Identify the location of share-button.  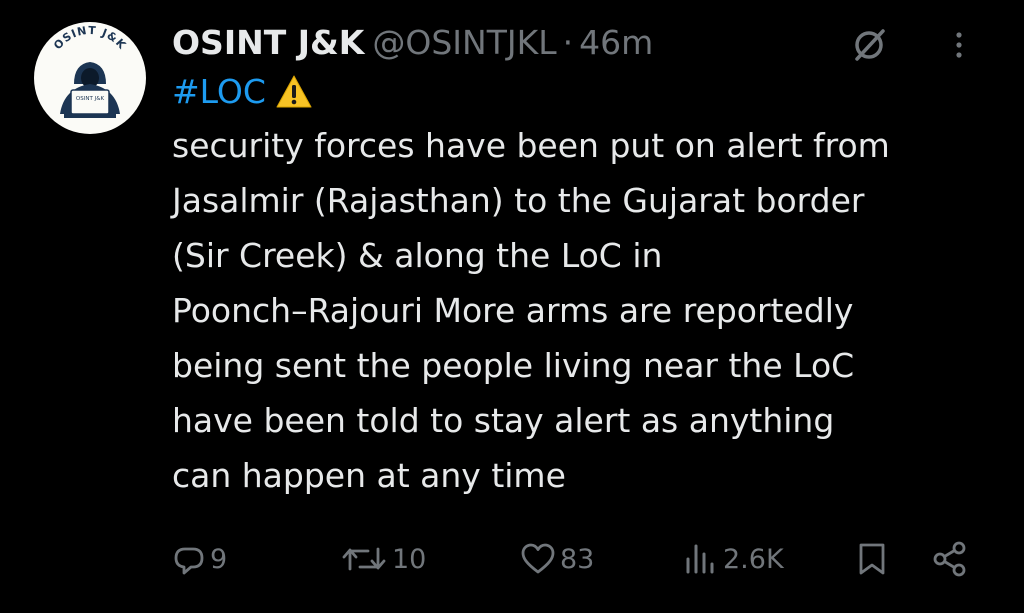
(950, 559).